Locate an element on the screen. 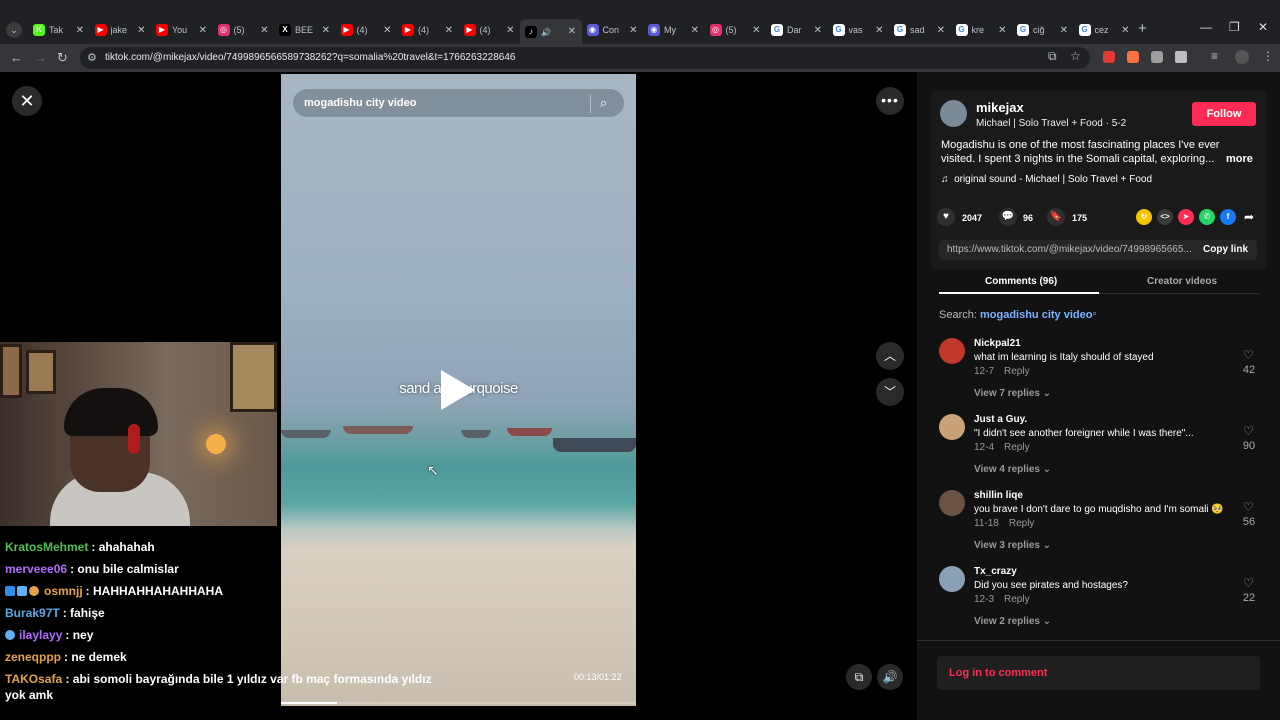 This screenshot has width=1280, height=720. view-replies-label: View 3 replies is located at coordinates (1007, 545).